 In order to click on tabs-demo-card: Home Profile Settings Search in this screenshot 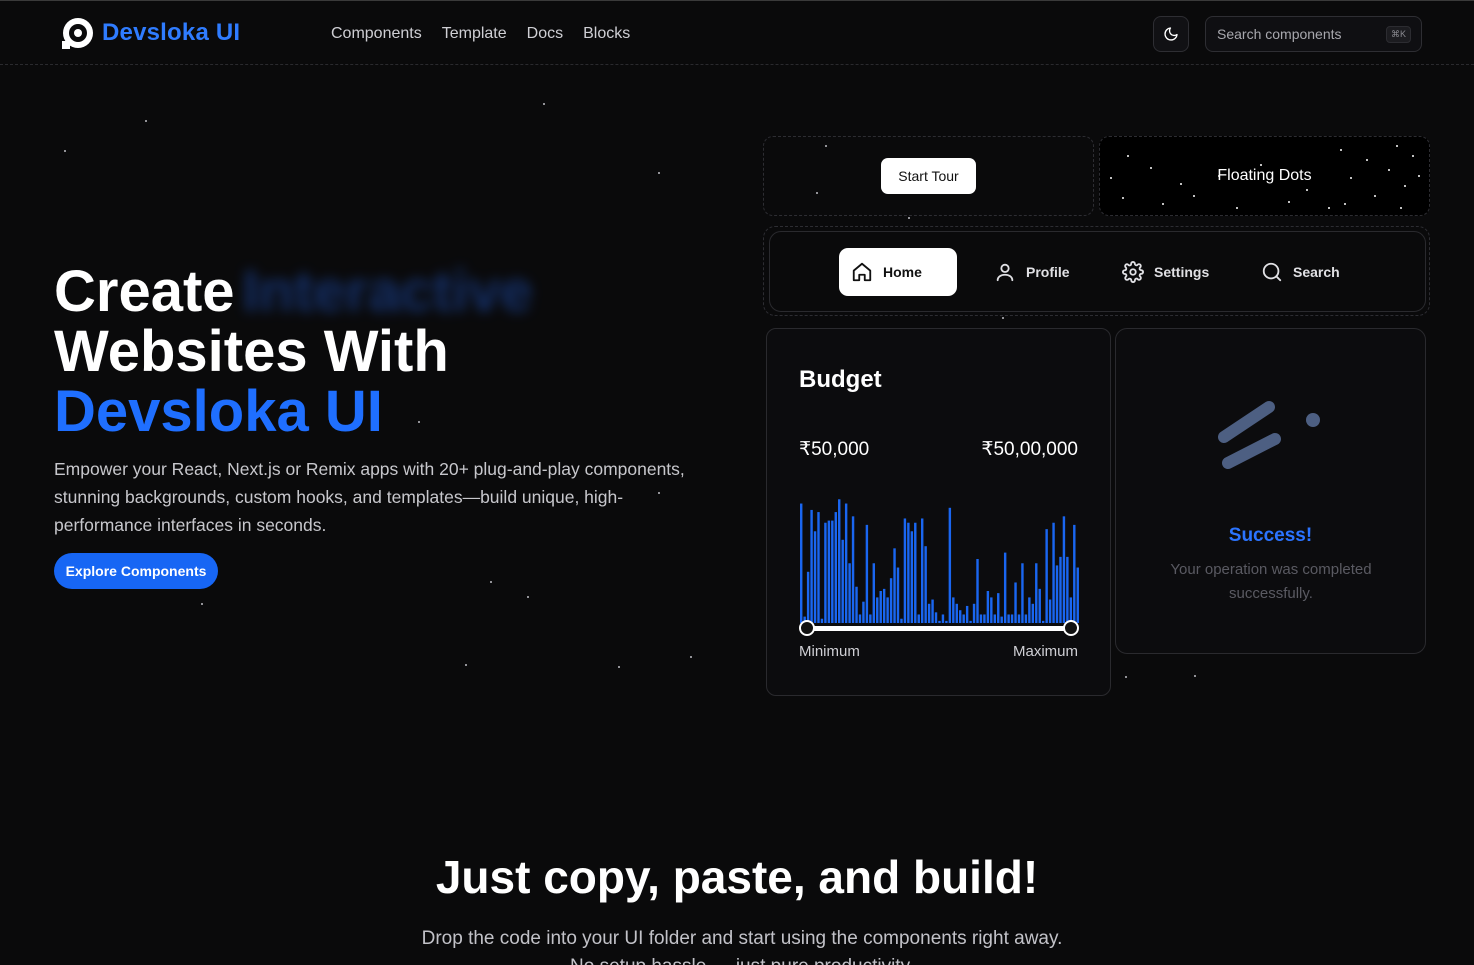, I will do `click(1096, 271)`.